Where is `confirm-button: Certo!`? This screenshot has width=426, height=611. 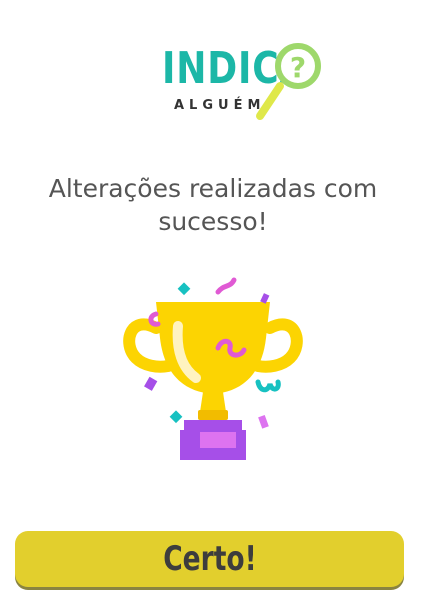 confirm-button: Certo! is located at coordinates (209, 559).